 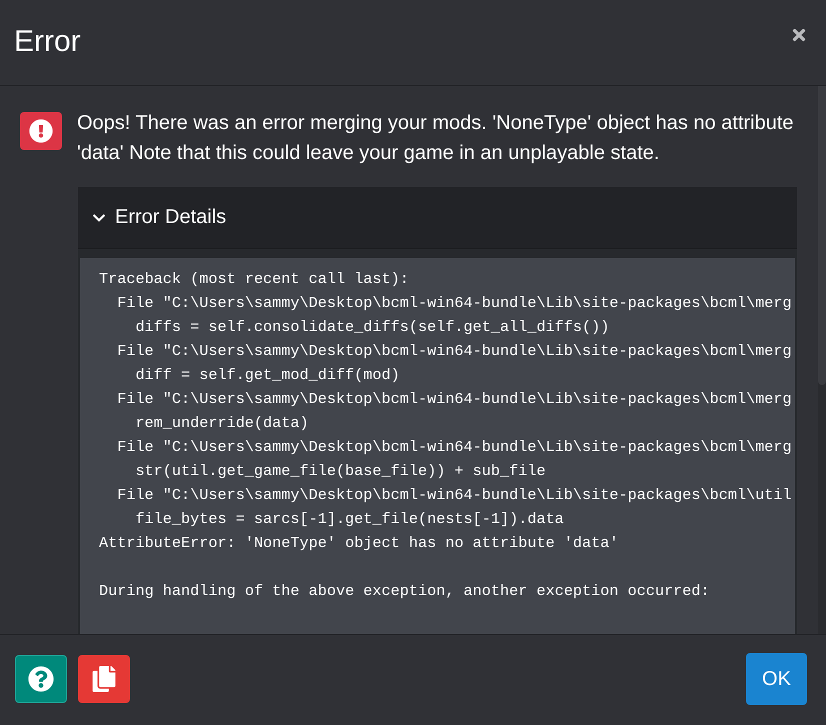 What do you see at coordinates (372, 327) in the screenshot?
I see `traceback-line: diffs = self.consolidate_diffs(self.get_all_diffs())` at bounding box center [372, 327].